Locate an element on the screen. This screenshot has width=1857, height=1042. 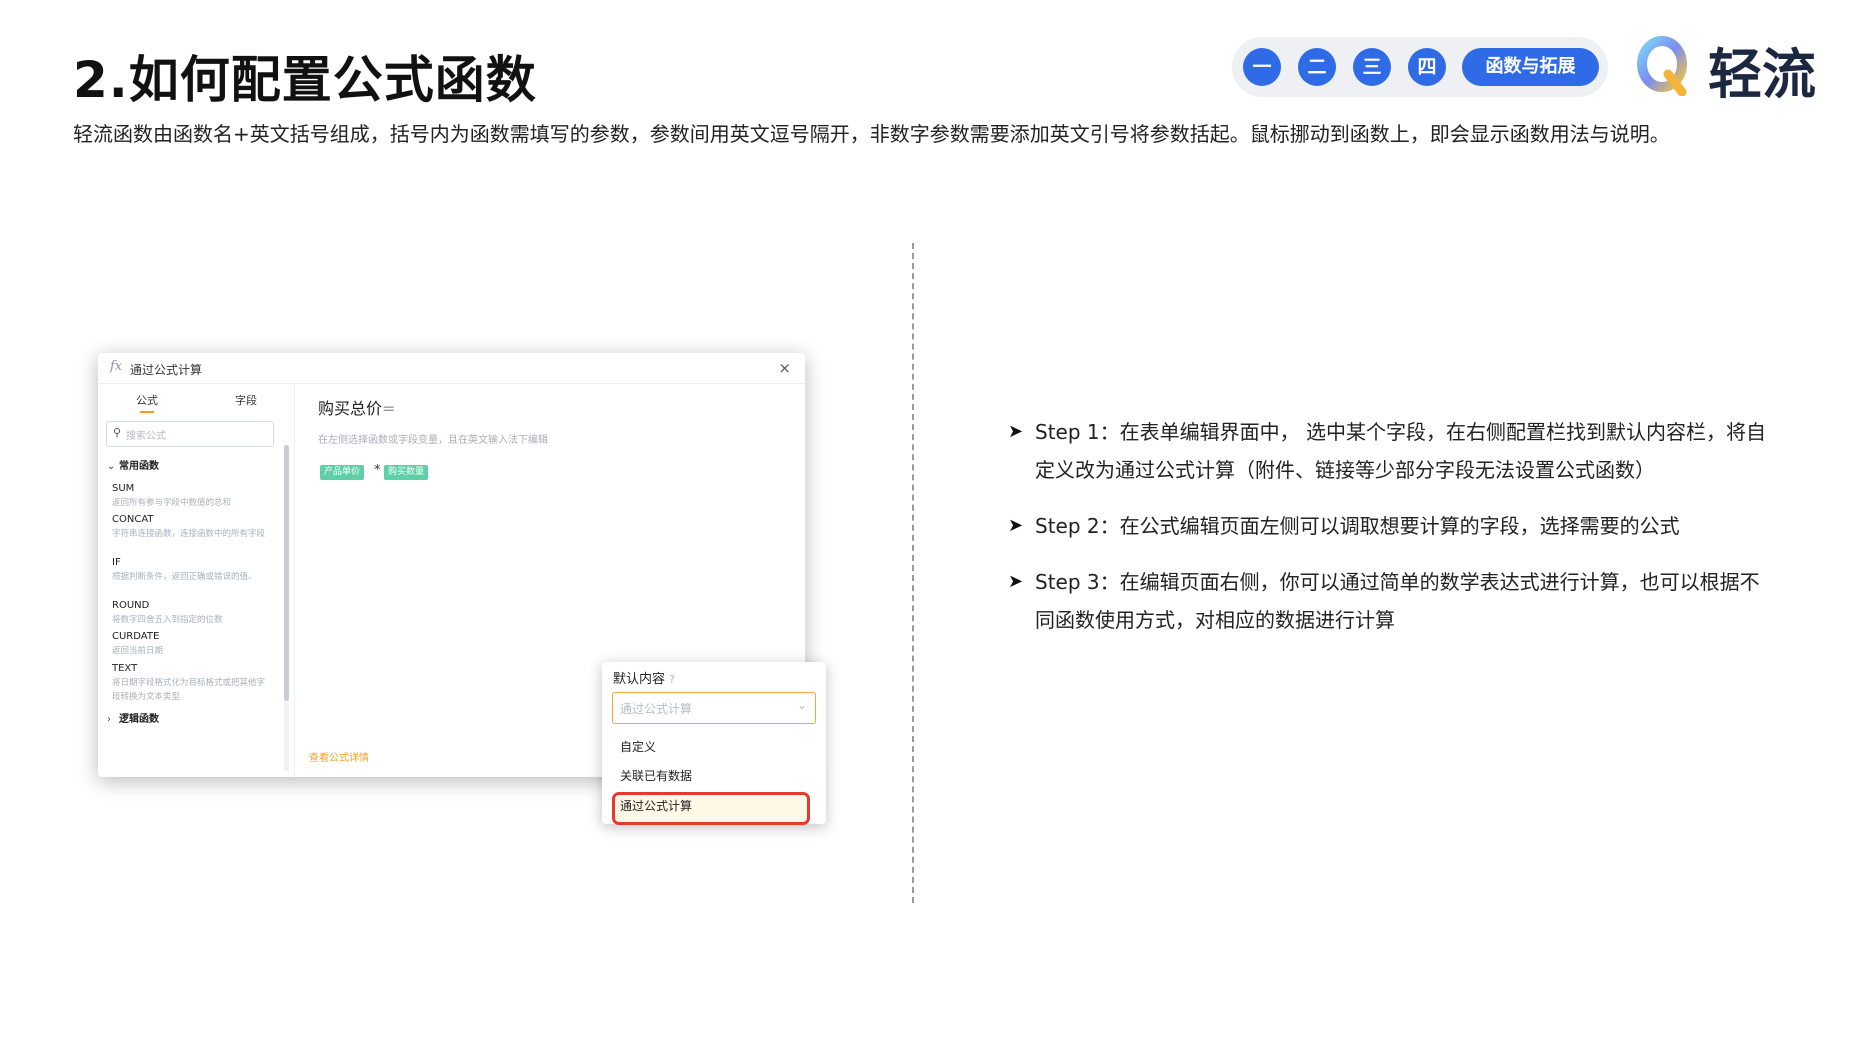
vertical-divider is located at coordinates (913, 573).